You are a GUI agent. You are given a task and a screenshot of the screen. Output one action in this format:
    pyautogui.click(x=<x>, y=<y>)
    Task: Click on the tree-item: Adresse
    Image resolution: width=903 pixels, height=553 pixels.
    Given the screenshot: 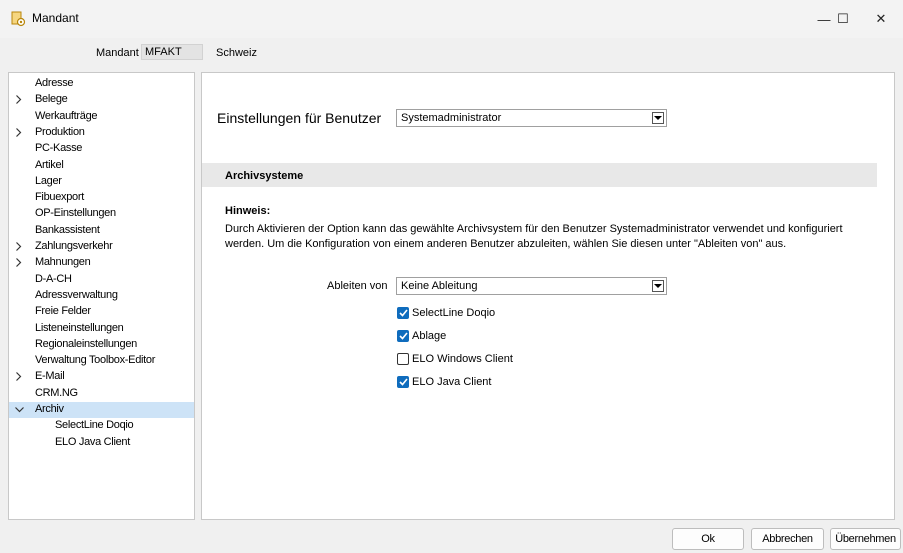 What is the action you would take?
    pyautogui.click(x=101, y=84)
    